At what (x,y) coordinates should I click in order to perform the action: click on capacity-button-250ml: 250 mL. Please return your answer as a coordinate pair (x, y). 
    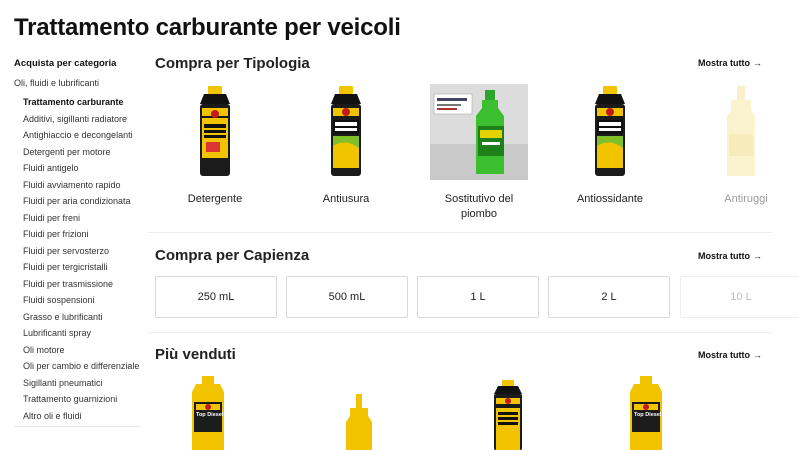
    Looking at the image, I should click on (216, 297).